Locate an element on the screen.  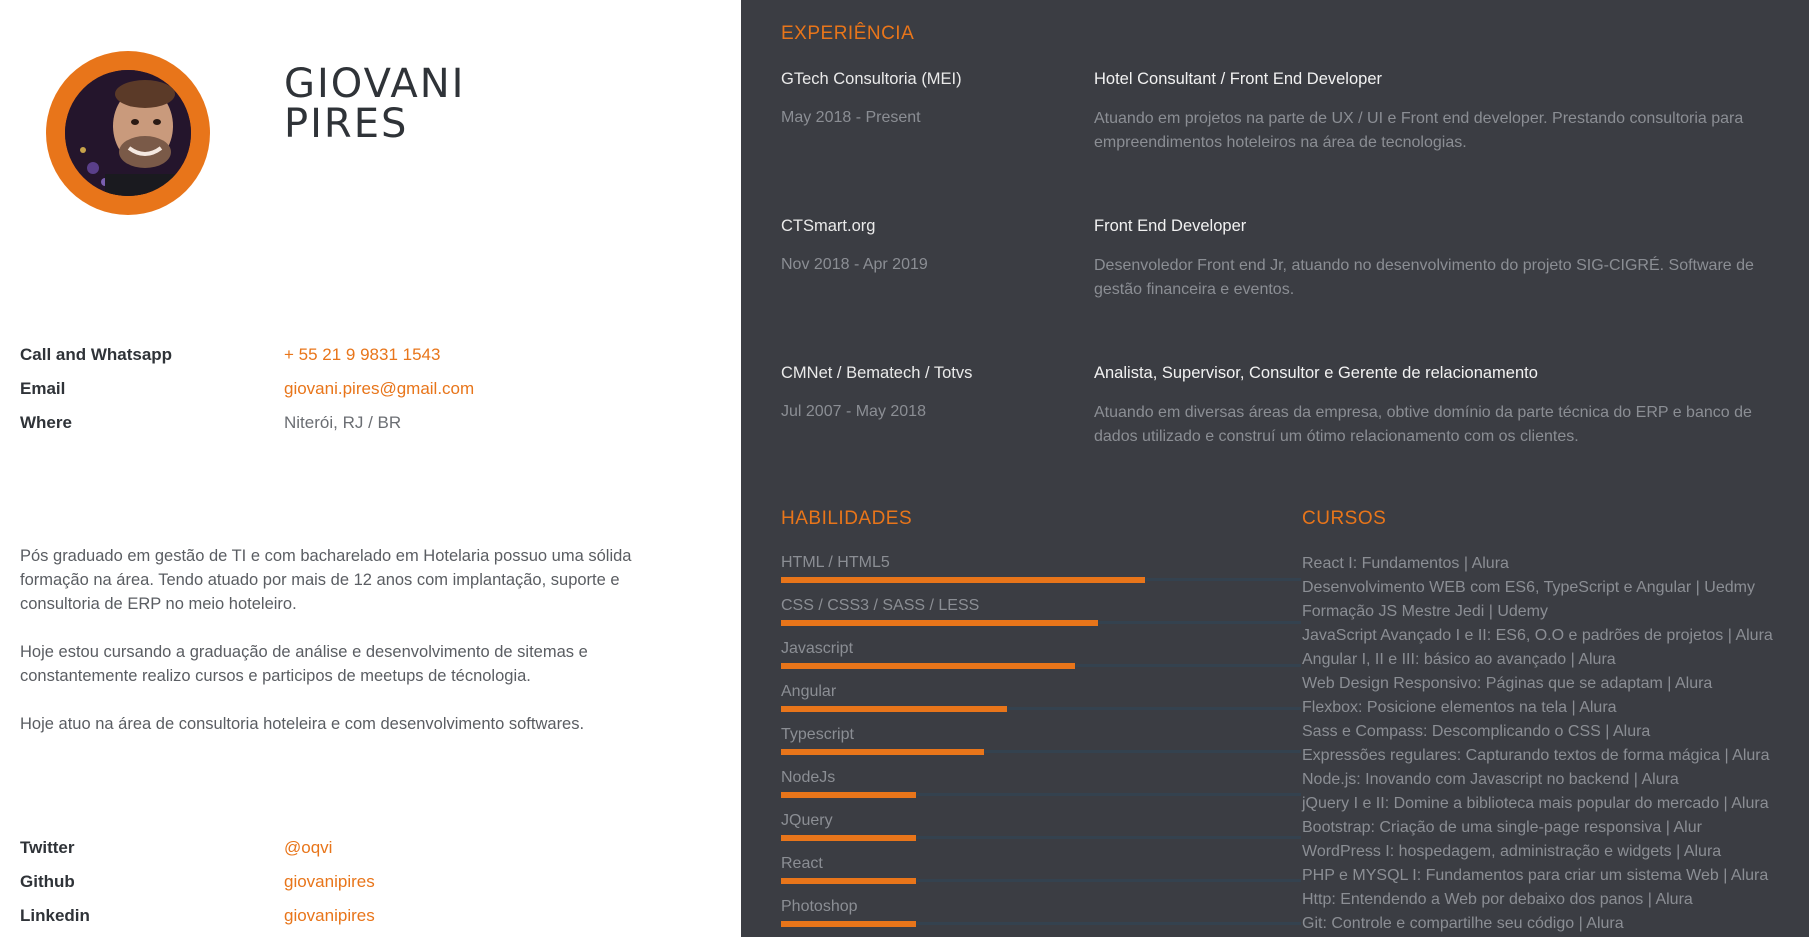
social-row-github: Github giovanipires is located at coordinates (197, 882).